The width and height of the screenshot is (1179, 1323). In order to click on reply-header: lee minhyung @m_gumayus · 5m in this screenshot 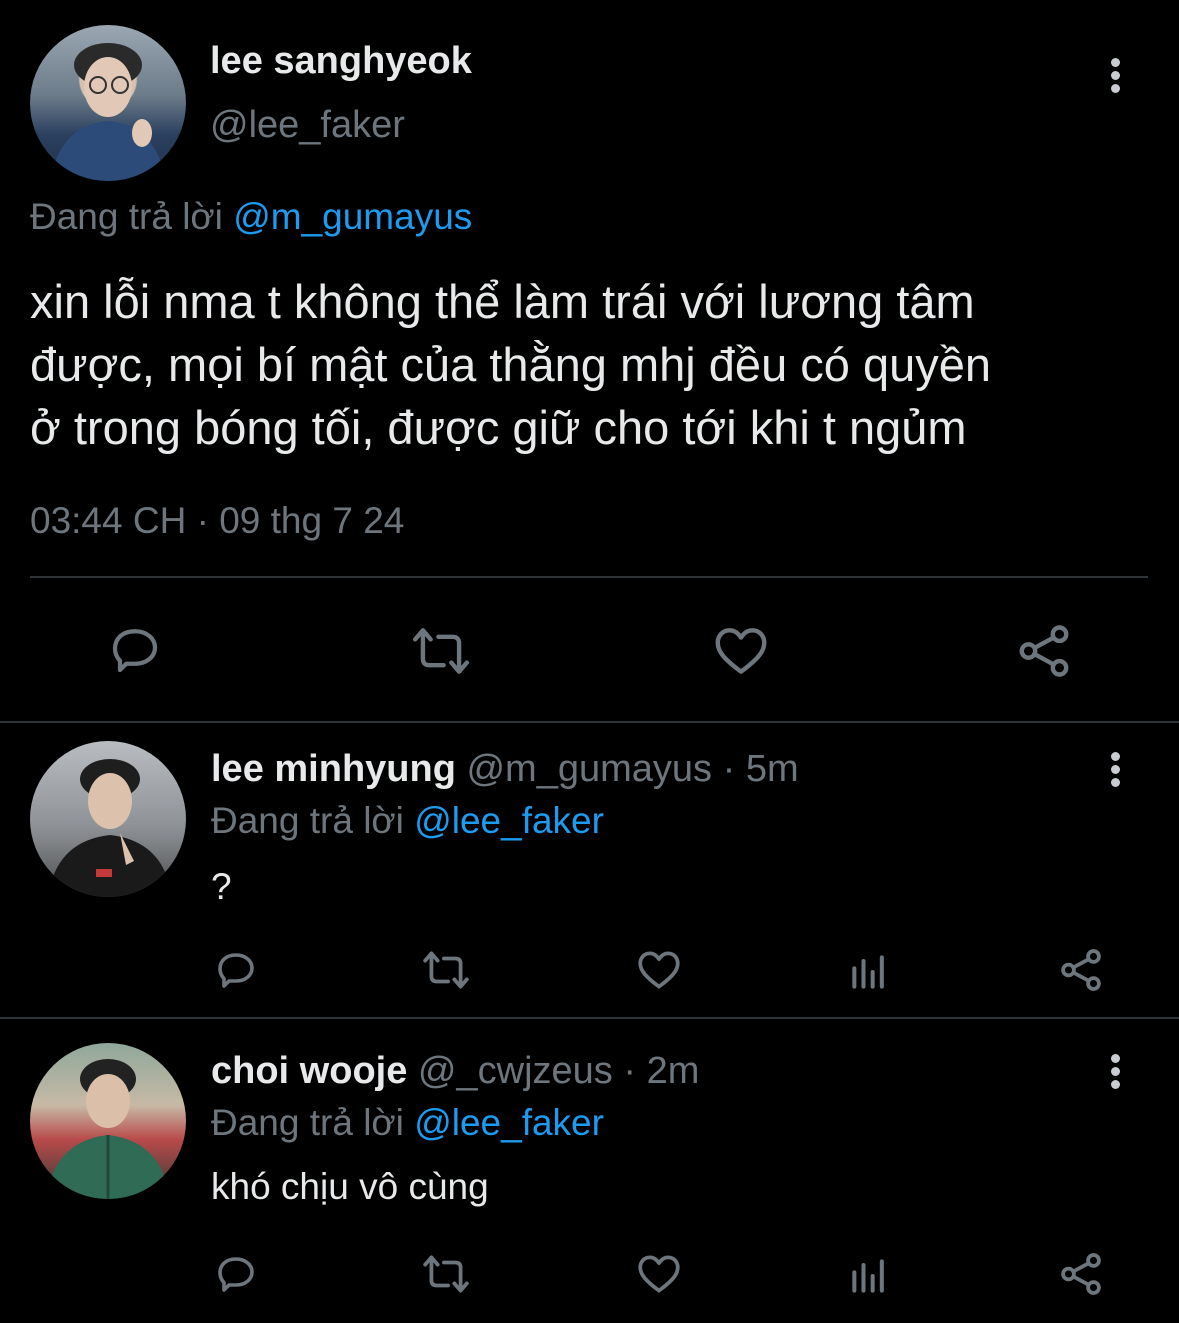, I will do `click(505, 769)`.